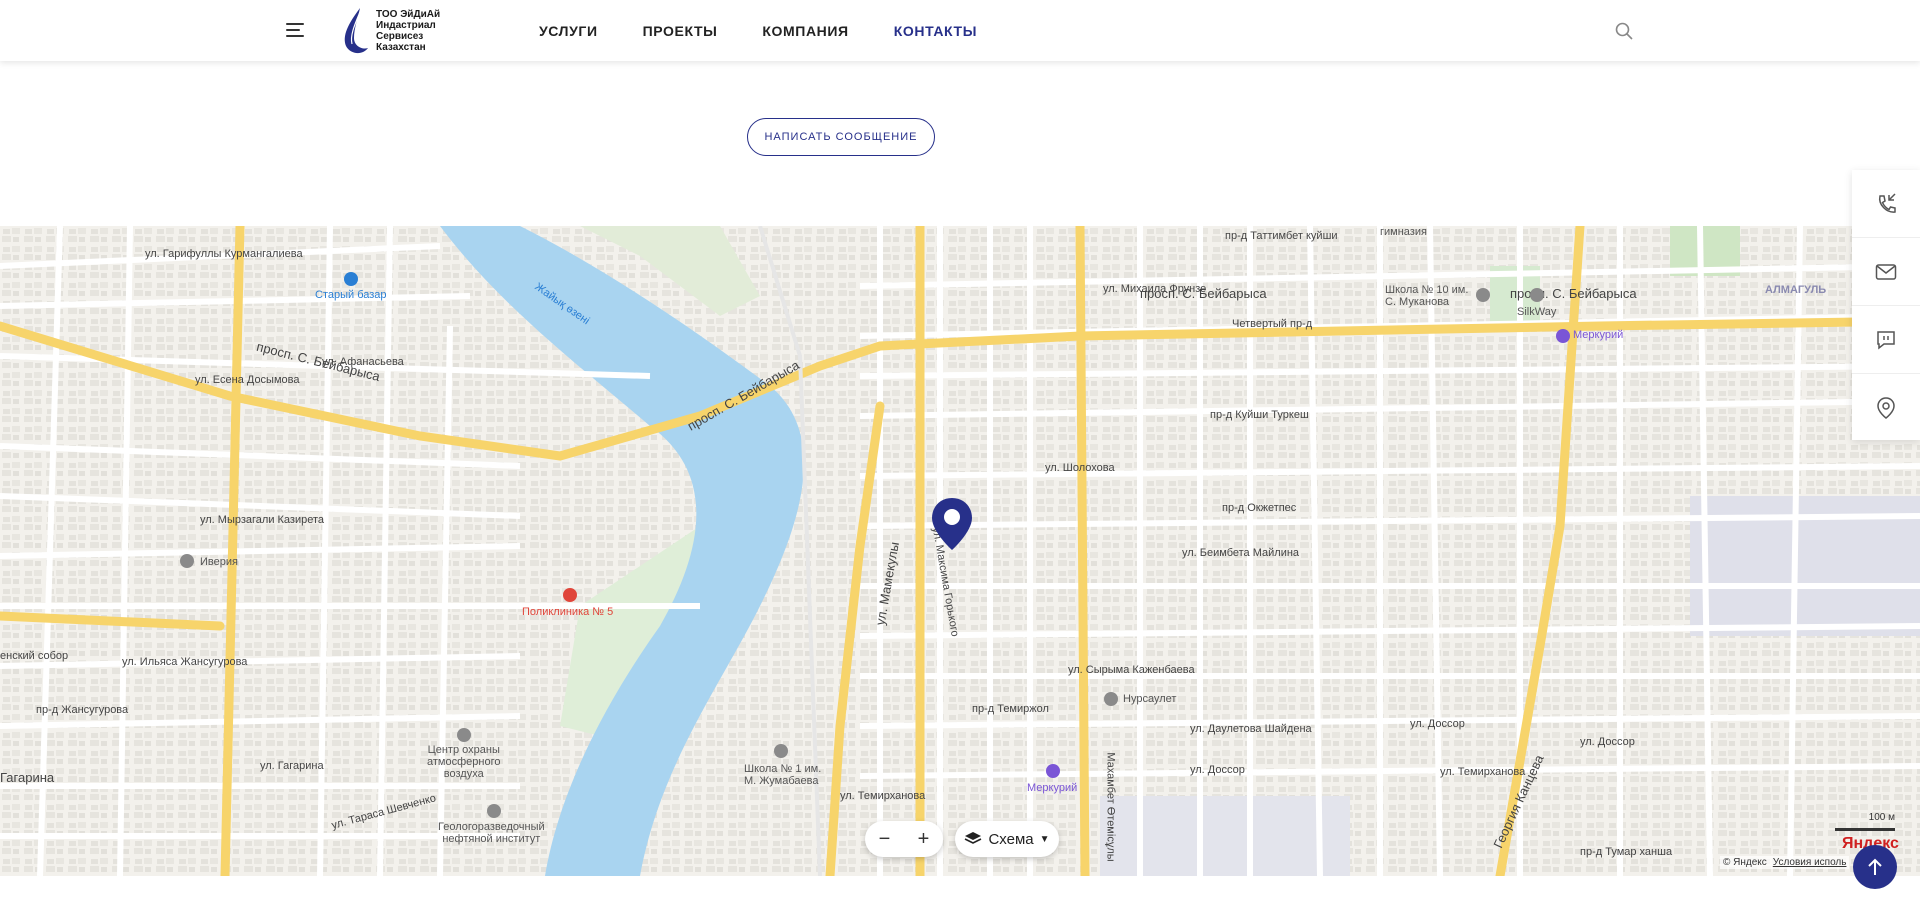 This screenshot has height=912, width=1920. What do you see at coordinates (351, 279) in the screenshot?
I see `bazaar-icon` at bounding box center [351, 279].